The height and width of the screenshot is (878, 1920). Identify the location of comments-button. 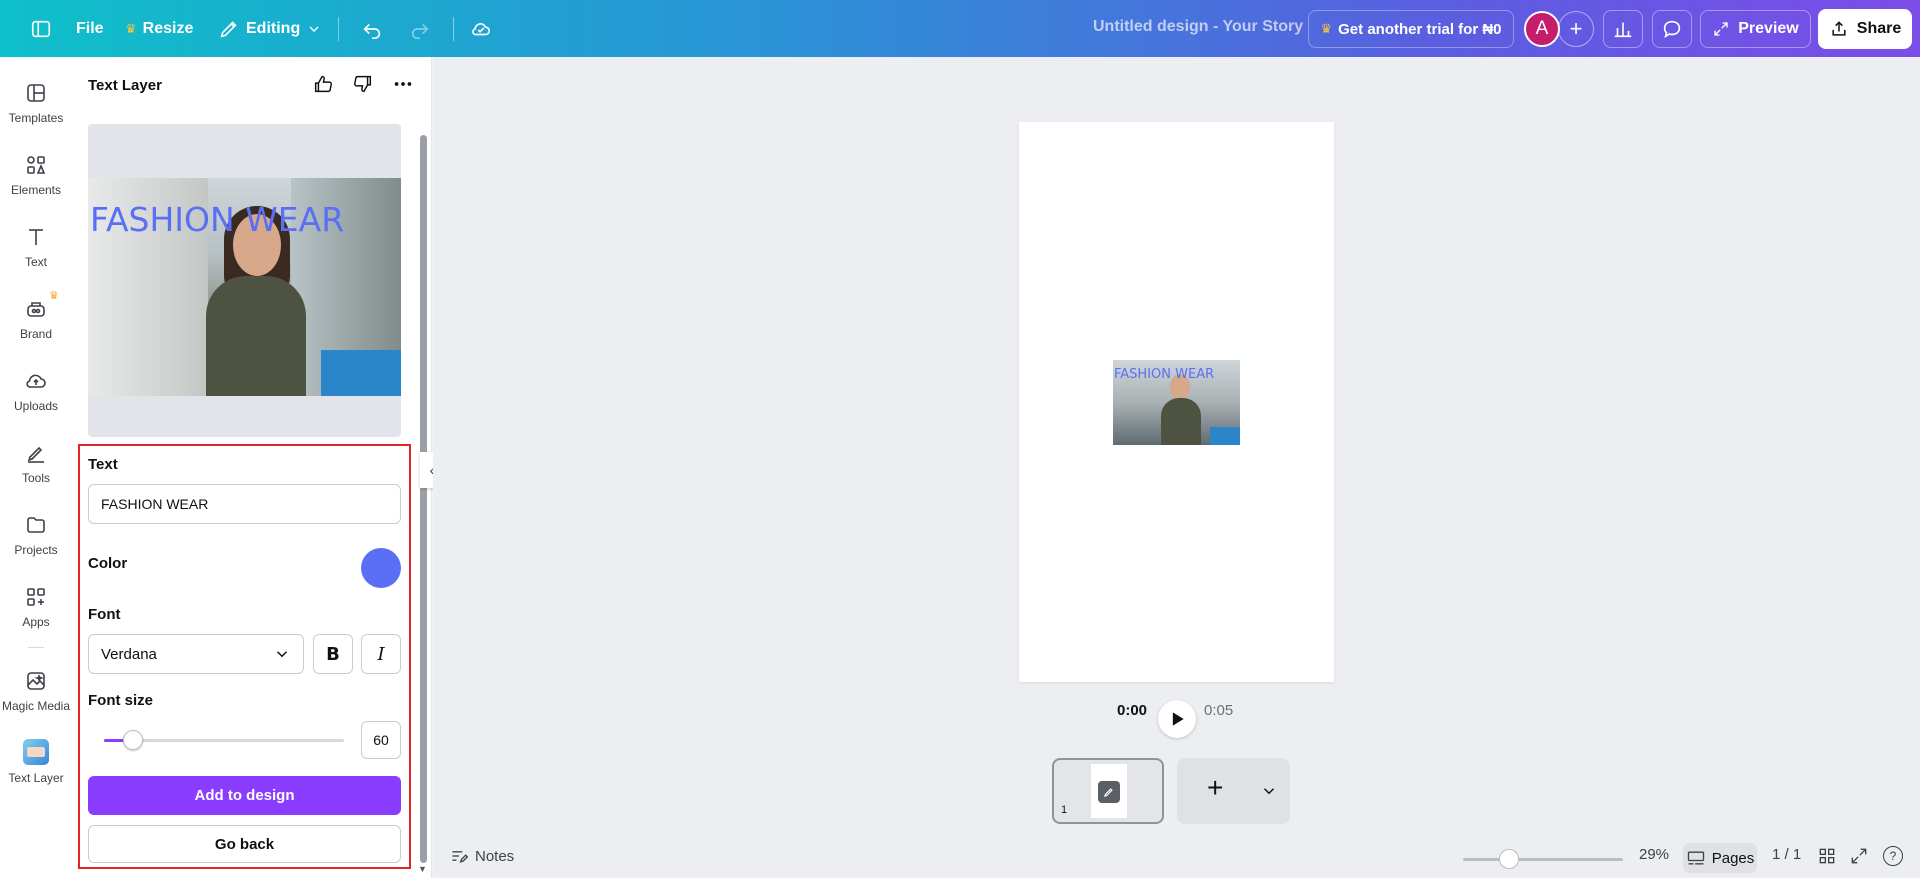
(1672, 29).